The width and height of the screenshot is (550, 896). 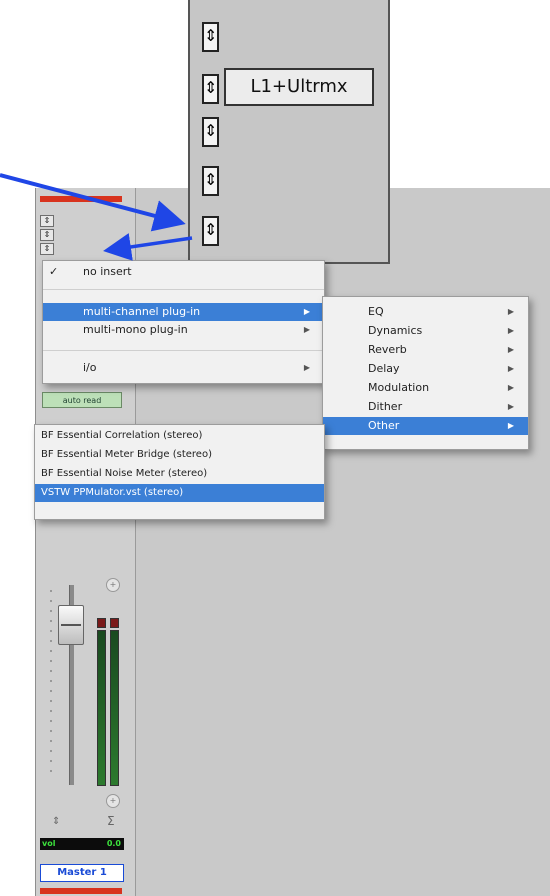 What do you see at coordinates (122, 435) in the screenshot?
I see `menu-item-label: BF Essential Correlation (stereo)` at bounding box center [122, 435].